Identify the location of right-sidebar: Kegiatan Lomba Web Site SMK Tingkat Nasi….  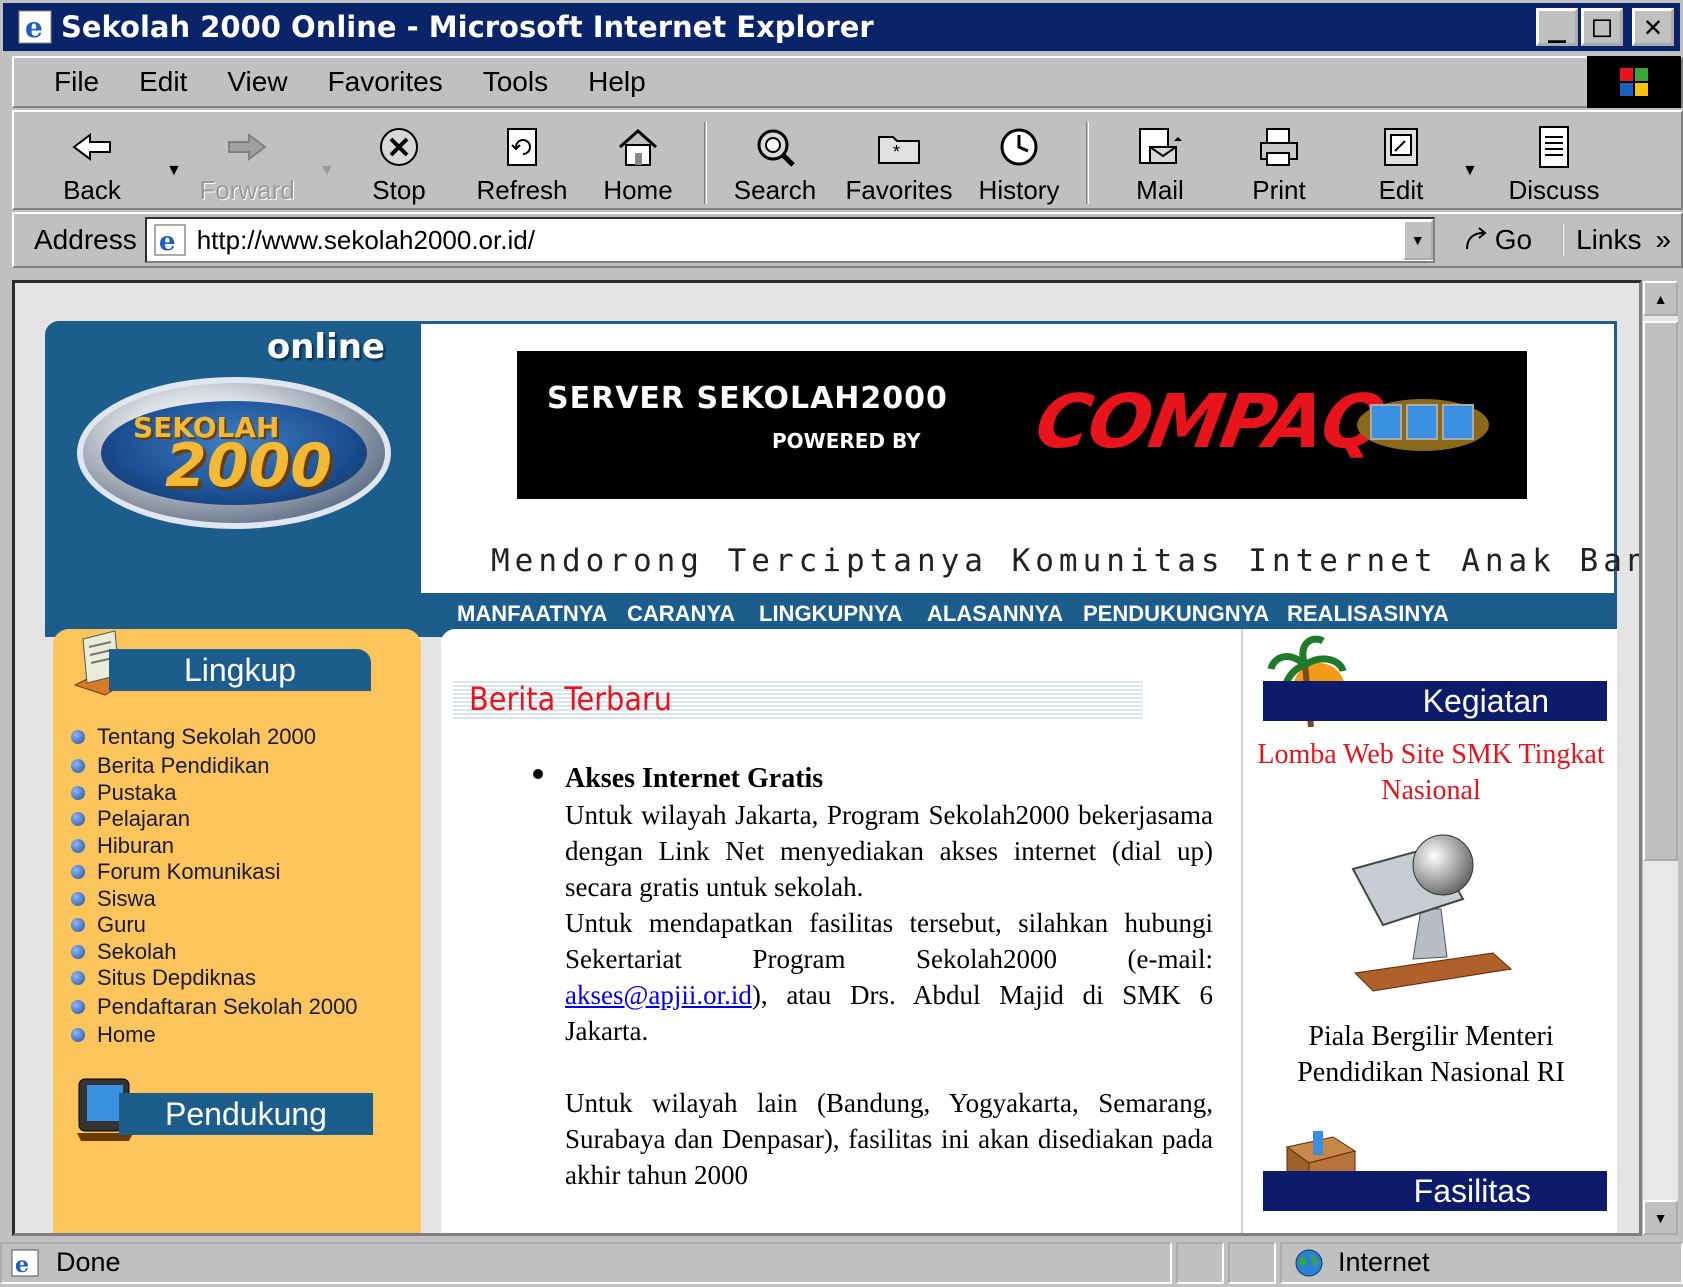
(1430, 931).